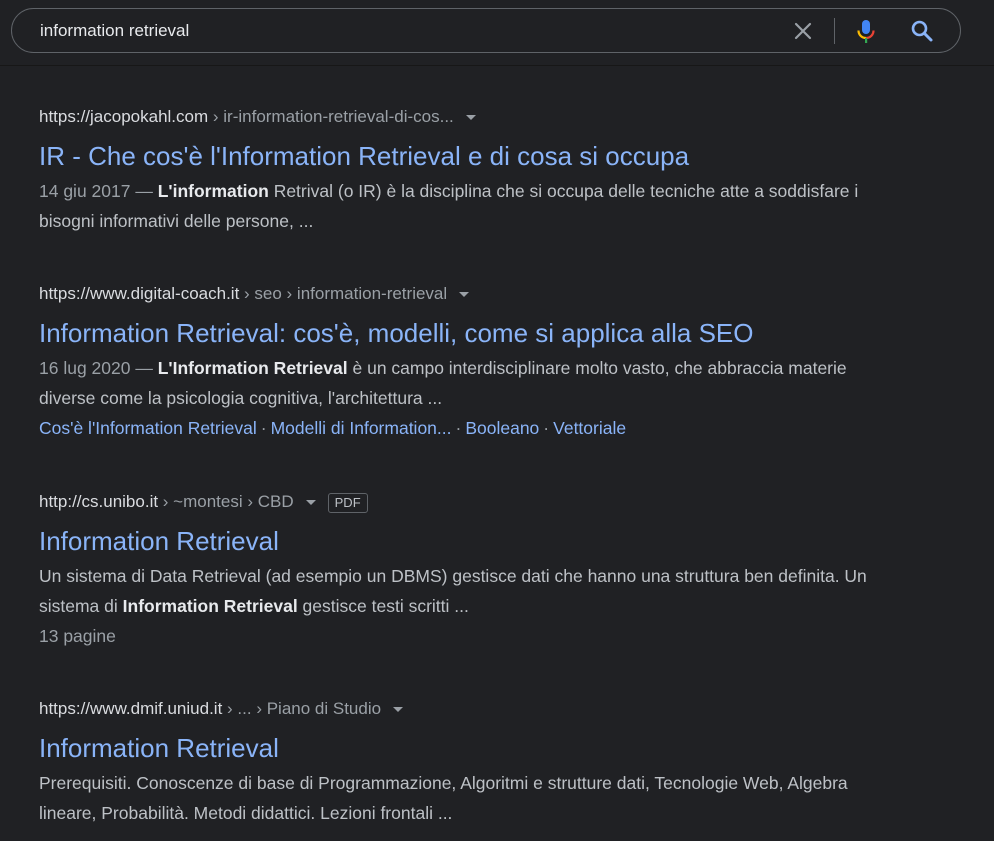 This screenshot has height=841, width=994. Describe the element at coordinates (85, 191) in the screenshot. I see `result-date: 14 giu 2017` at that location.